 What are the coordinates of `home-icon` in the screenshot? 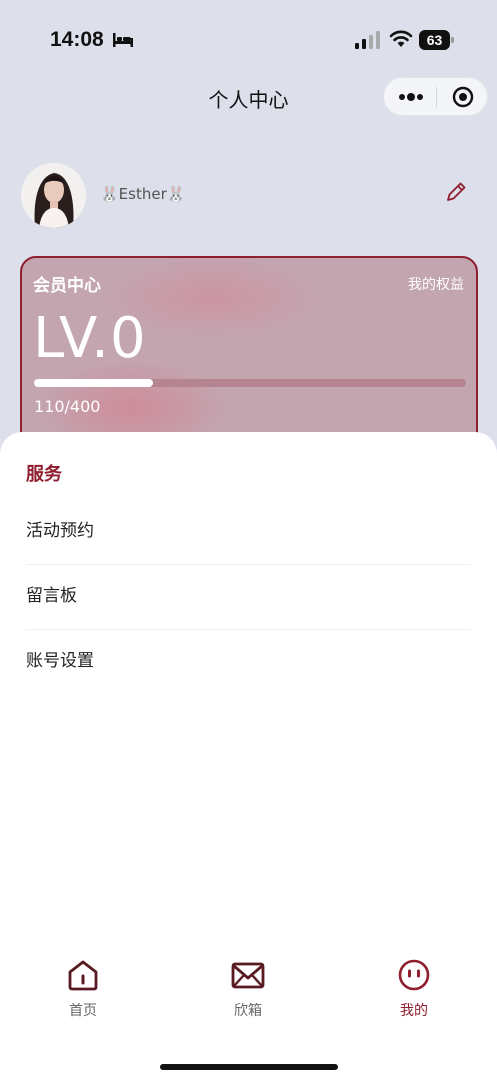 It's located at (83, 975).